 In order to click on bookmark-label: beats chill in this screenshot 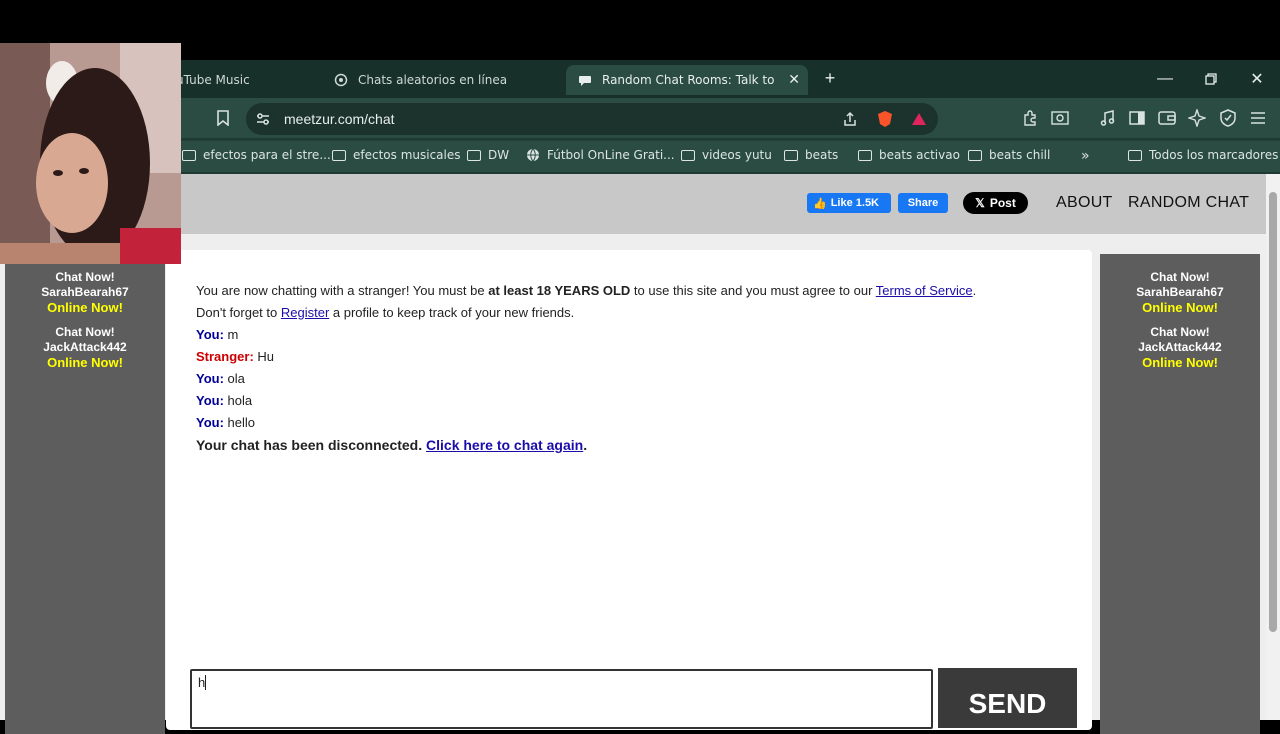, I will do `click(1020, 155)`.